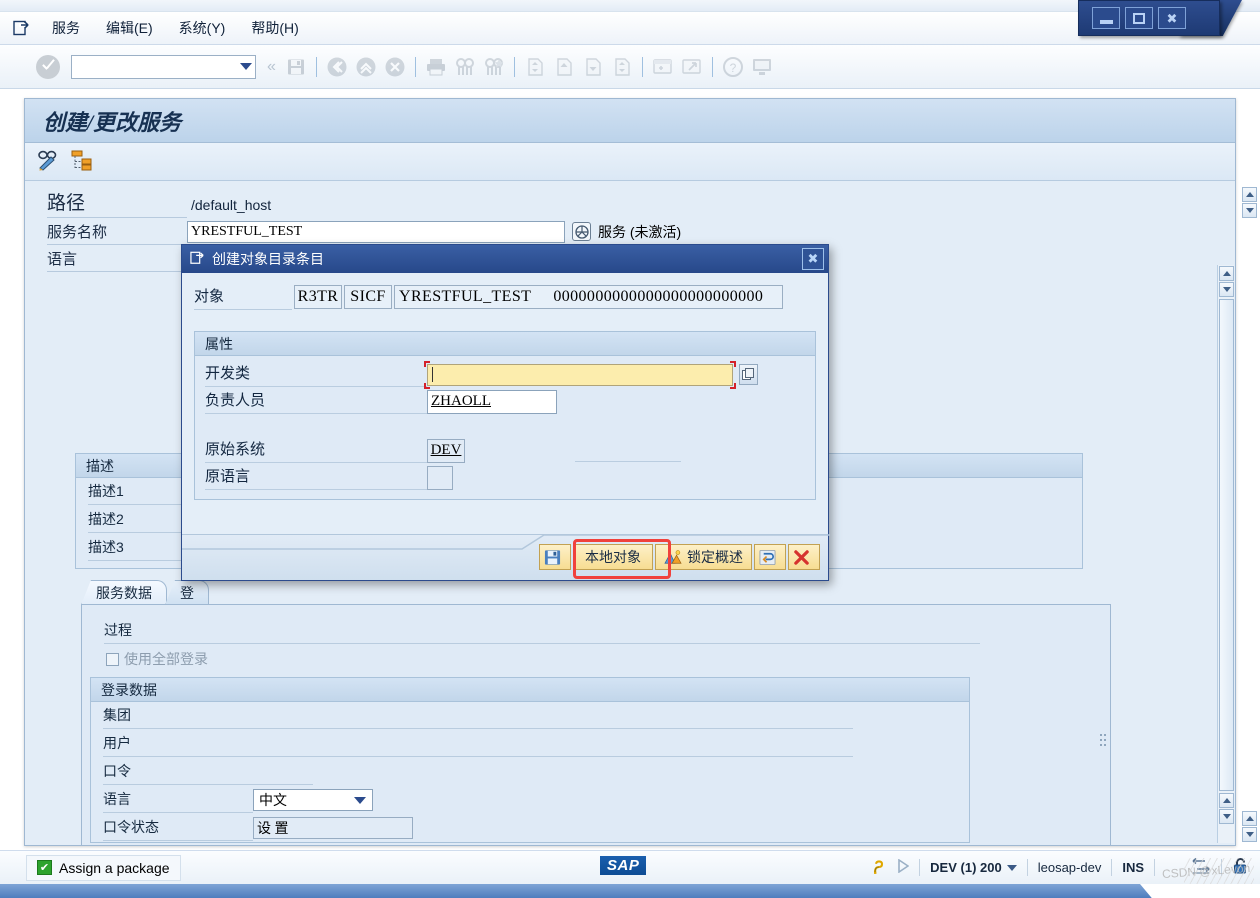 The width and height of the screenshot is (1260, 898). What do you see at coordinates (231, 204) in the screenshot?
I see `path-value: /default_host` at bounding box center [231, 204].